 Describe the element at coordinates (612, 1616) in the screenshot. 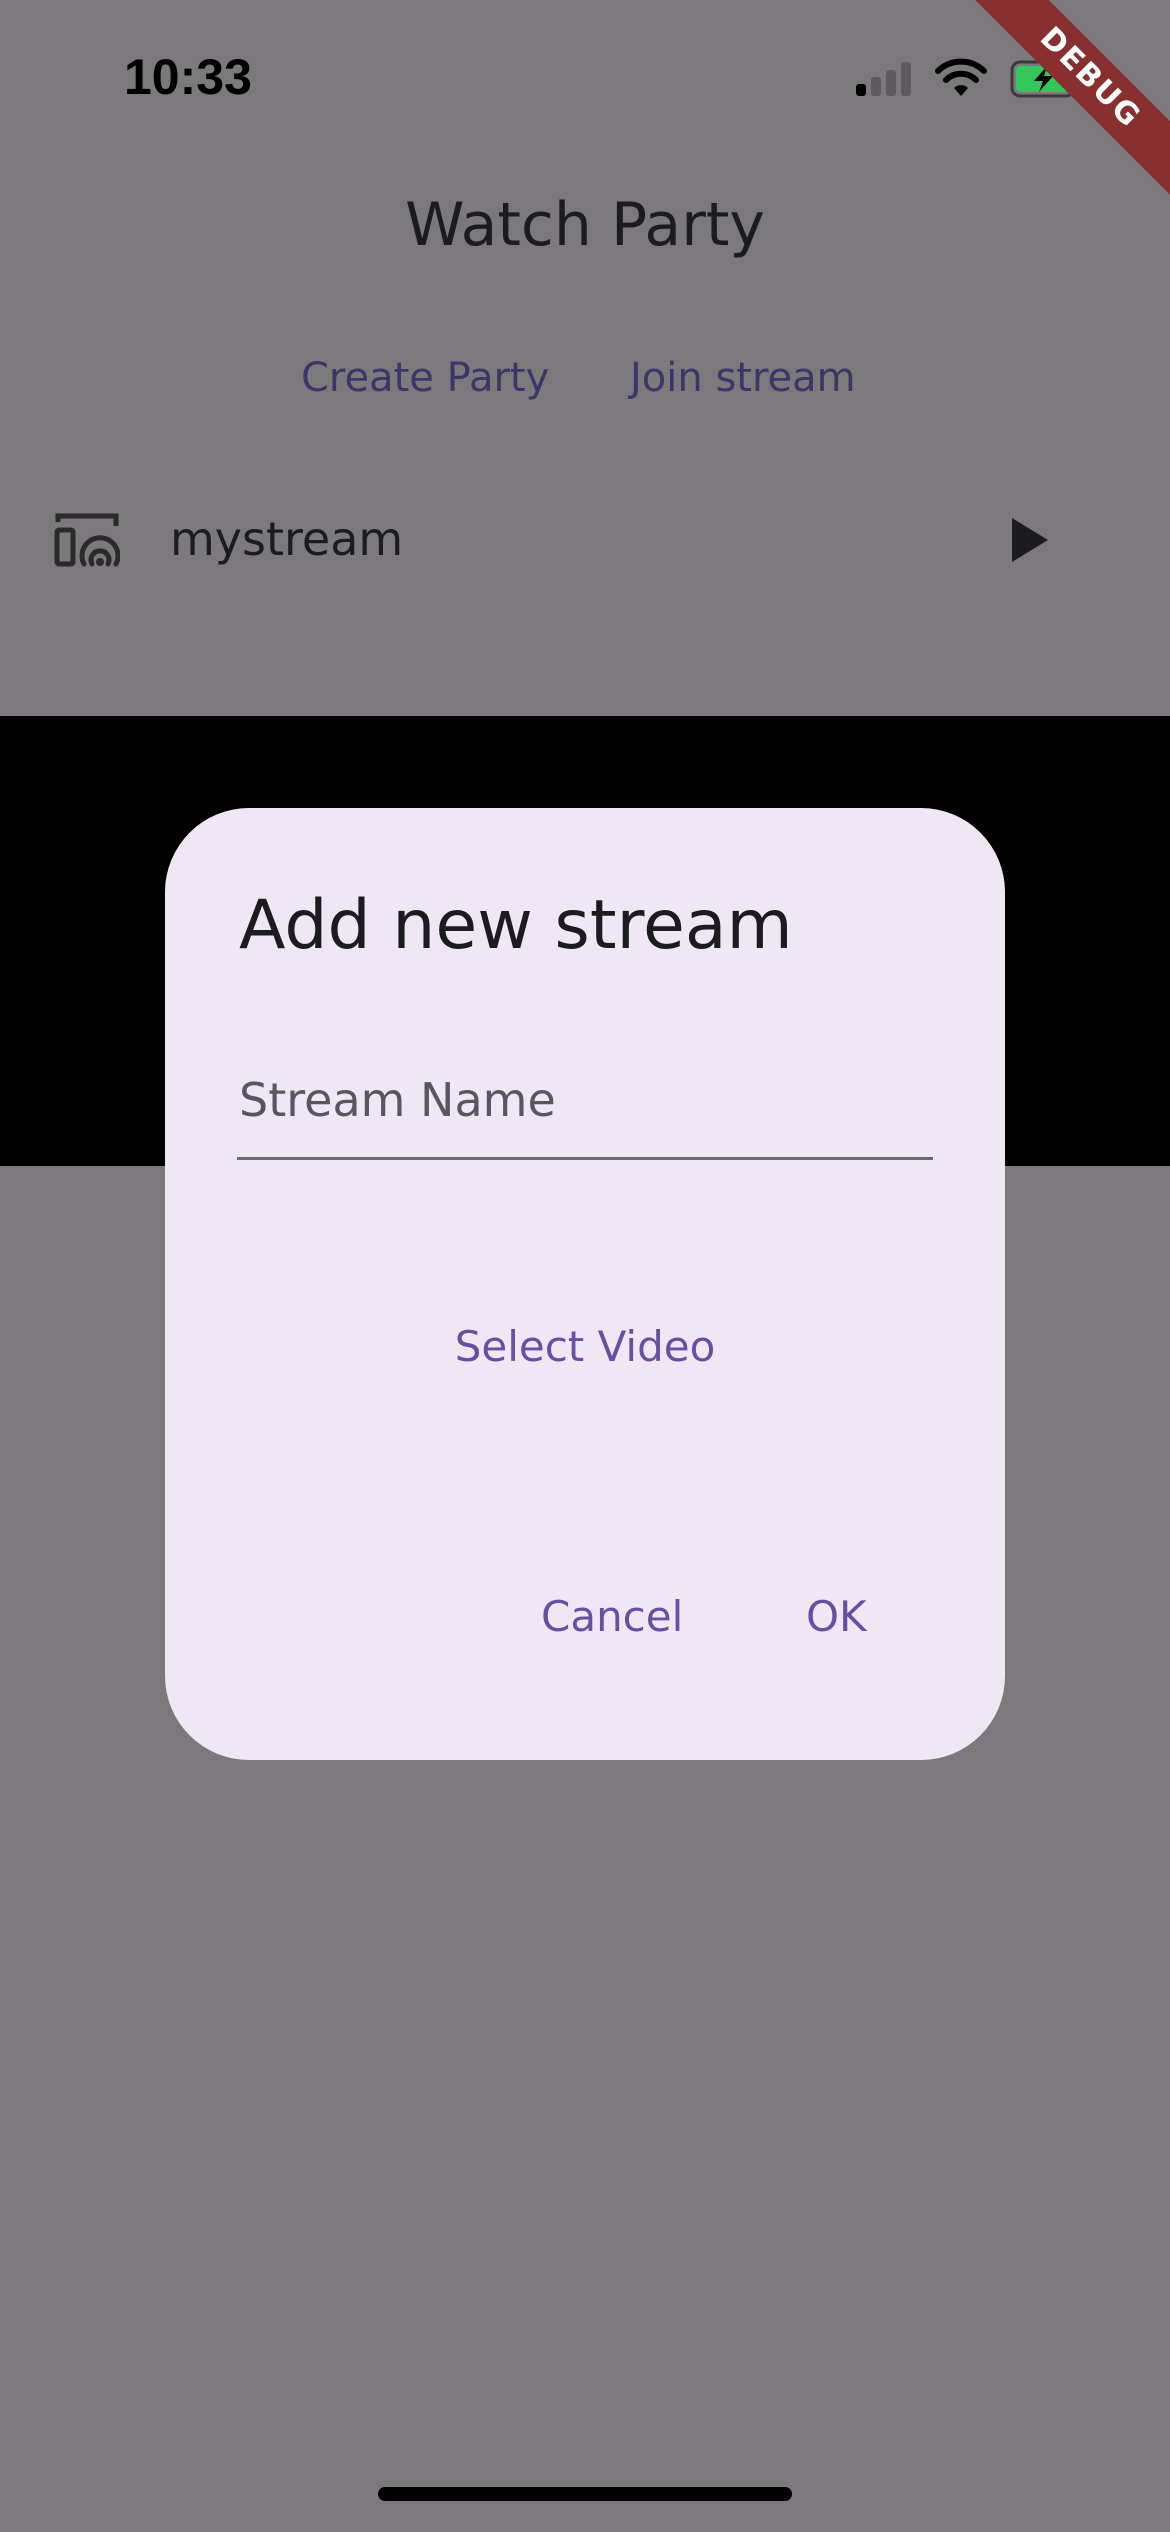

I see `cancel-button: Cancel` at that location.